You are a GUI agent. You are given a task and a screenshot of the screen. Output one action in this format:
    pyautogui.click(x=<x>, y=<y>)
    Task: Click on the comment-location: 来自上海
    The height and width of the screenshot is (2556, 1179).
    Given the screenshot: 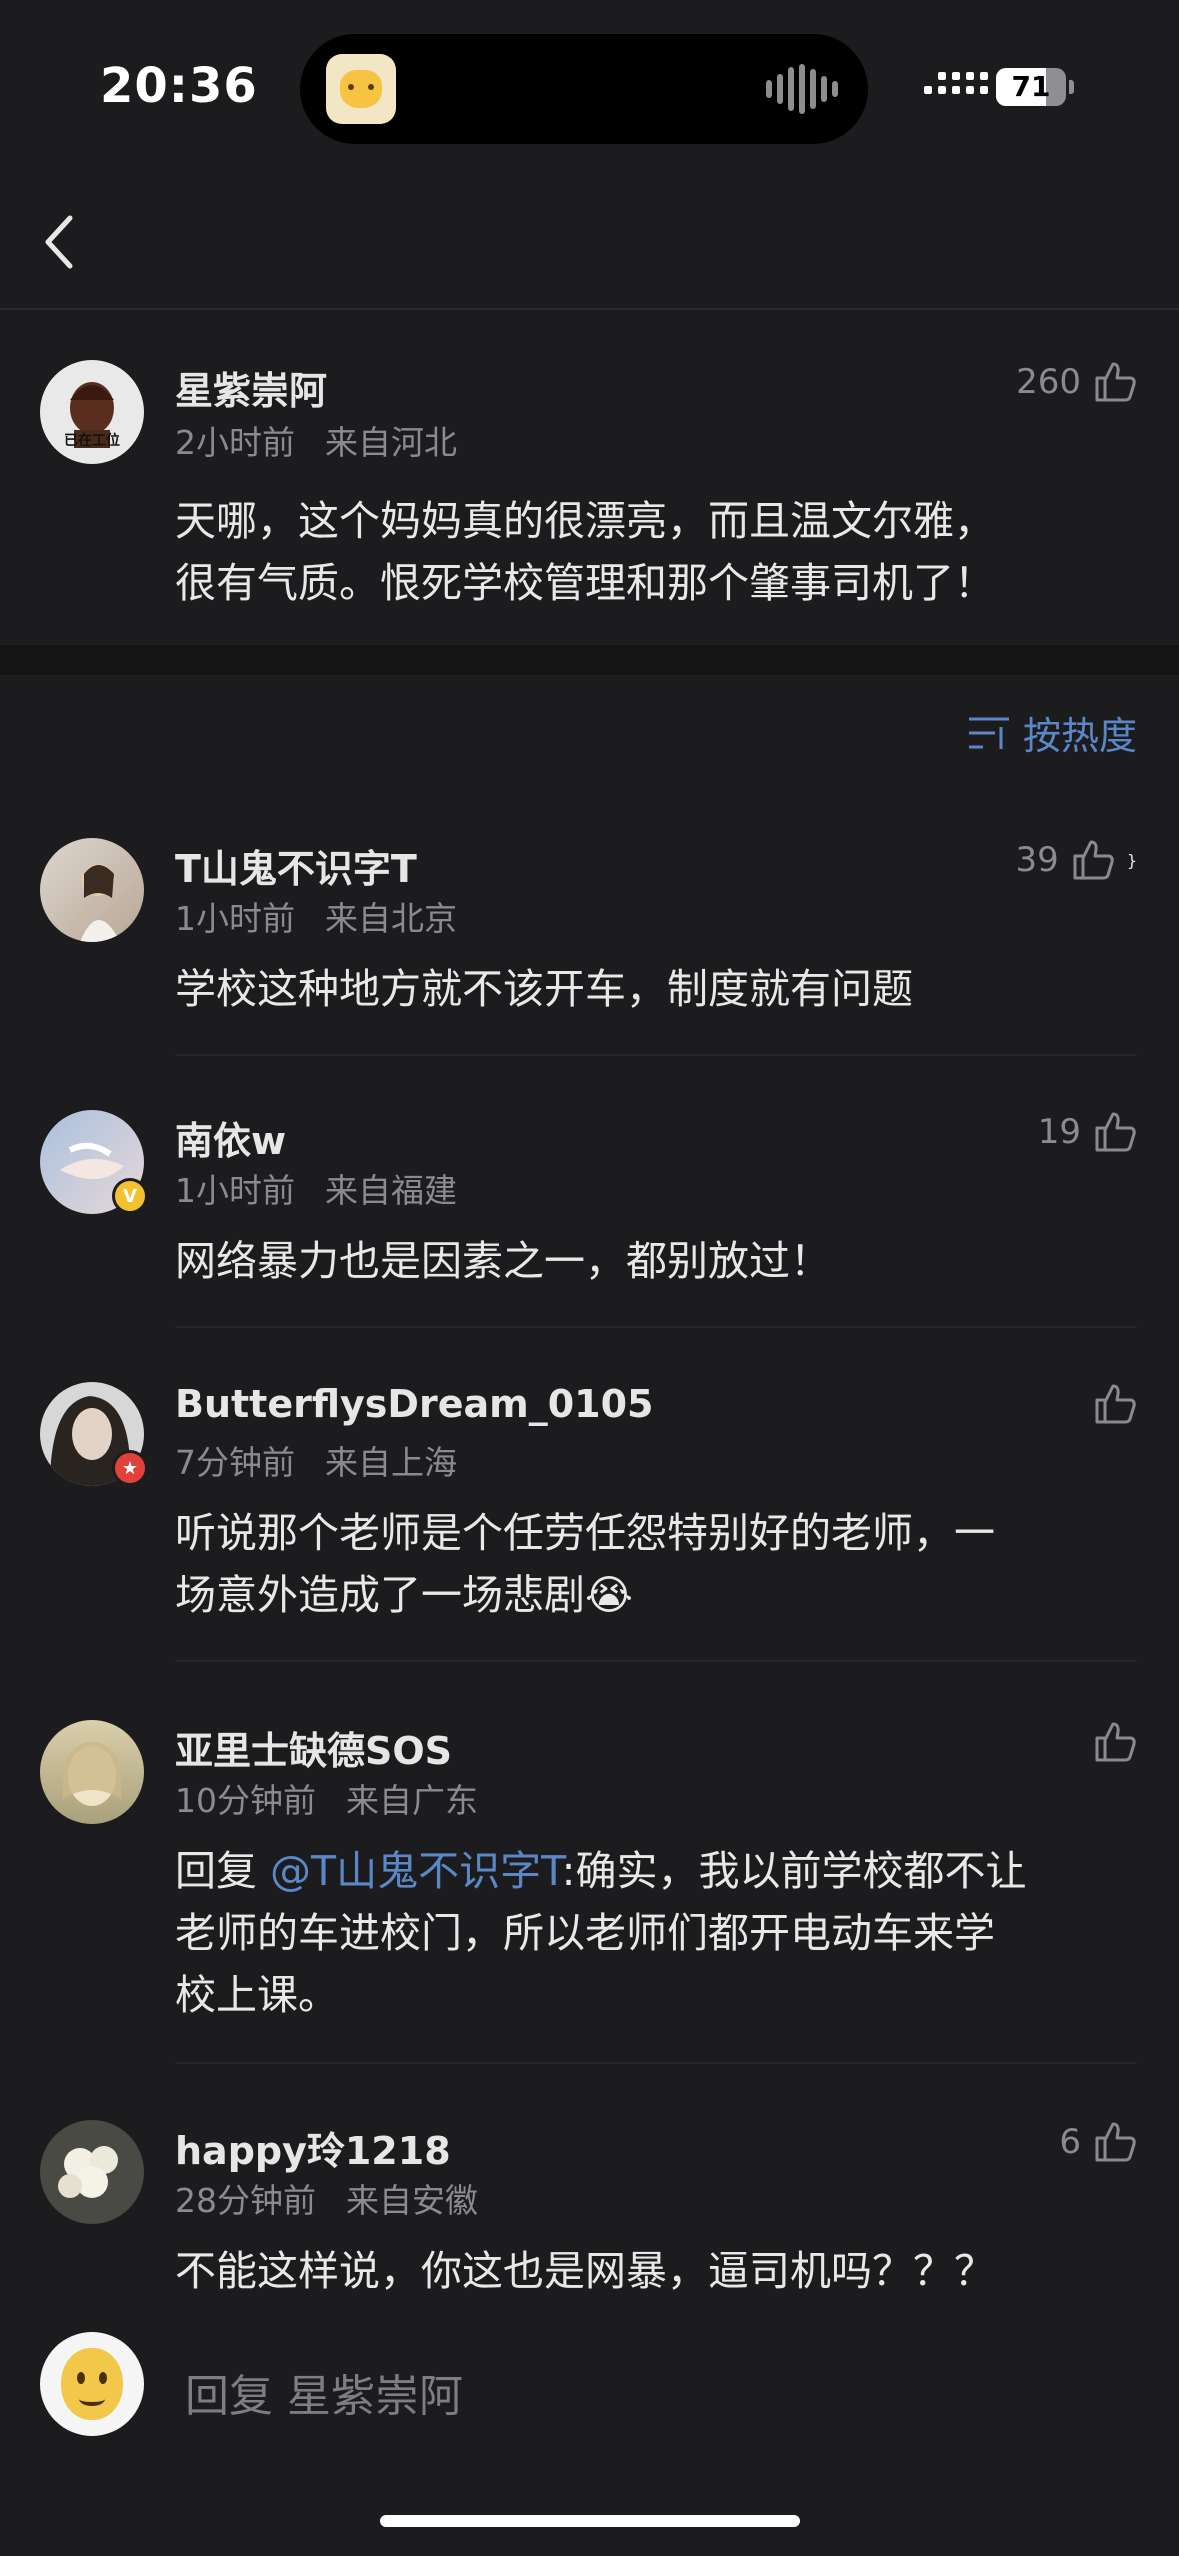 What is the action you would take?
    pyautogui.click(x=391, y=1462)
    